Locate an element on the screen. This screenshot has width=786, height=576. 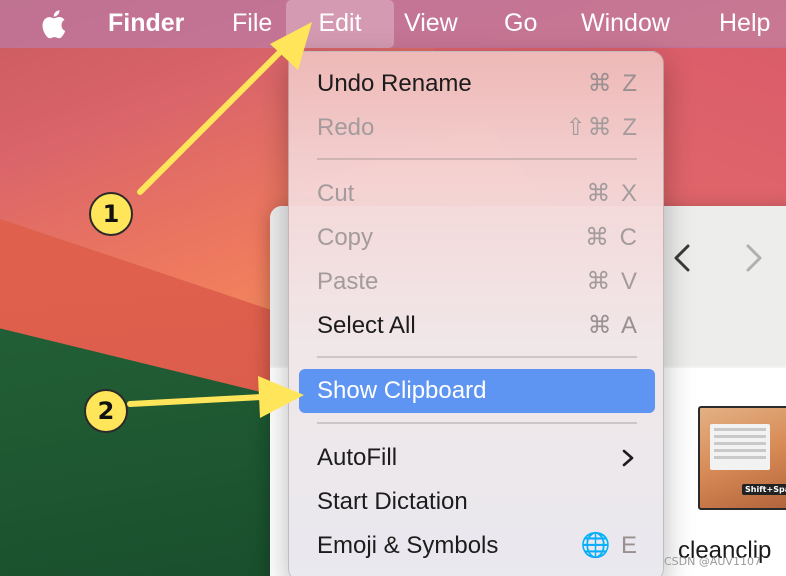
chevron-right-icon is located at coordinates (628, 458).